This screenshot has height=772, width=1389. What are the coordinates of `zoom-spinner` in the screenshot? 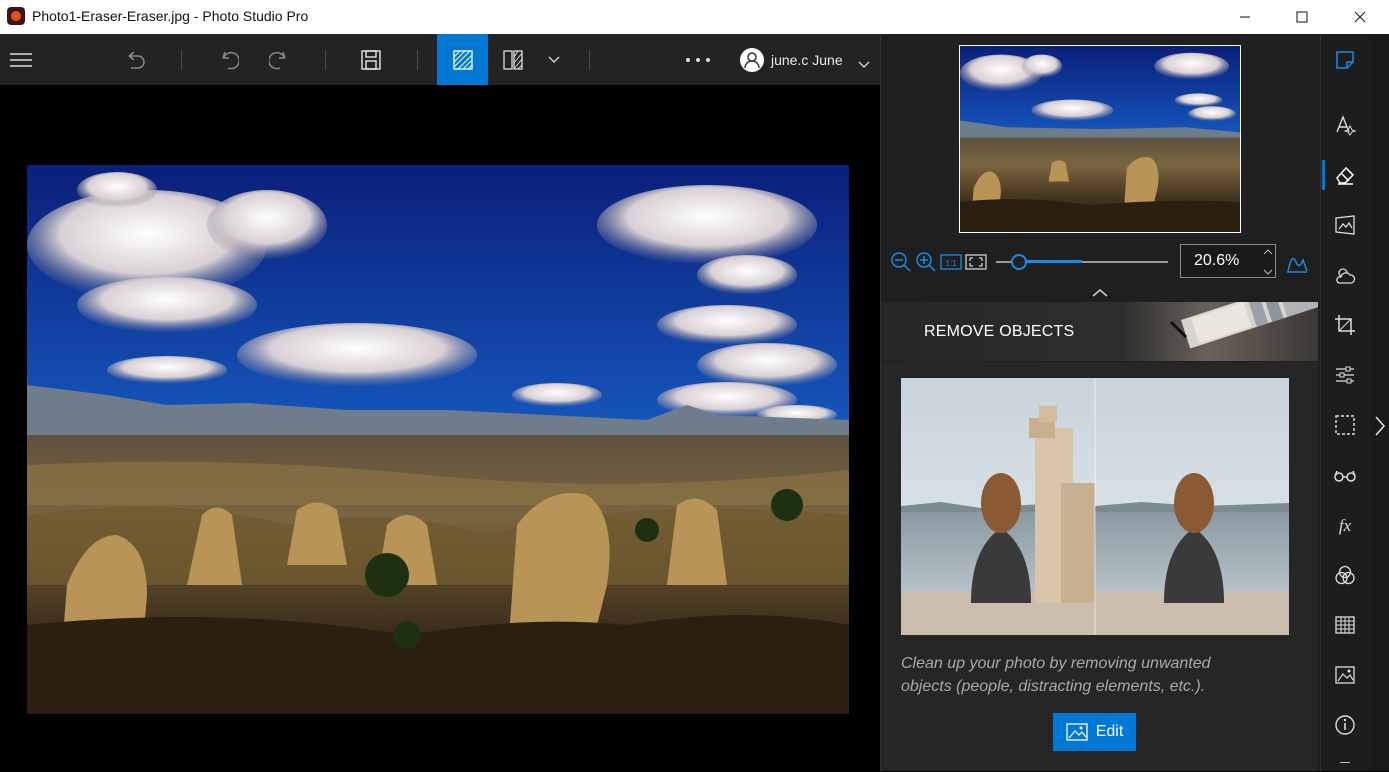 It's located at (1268, 264).